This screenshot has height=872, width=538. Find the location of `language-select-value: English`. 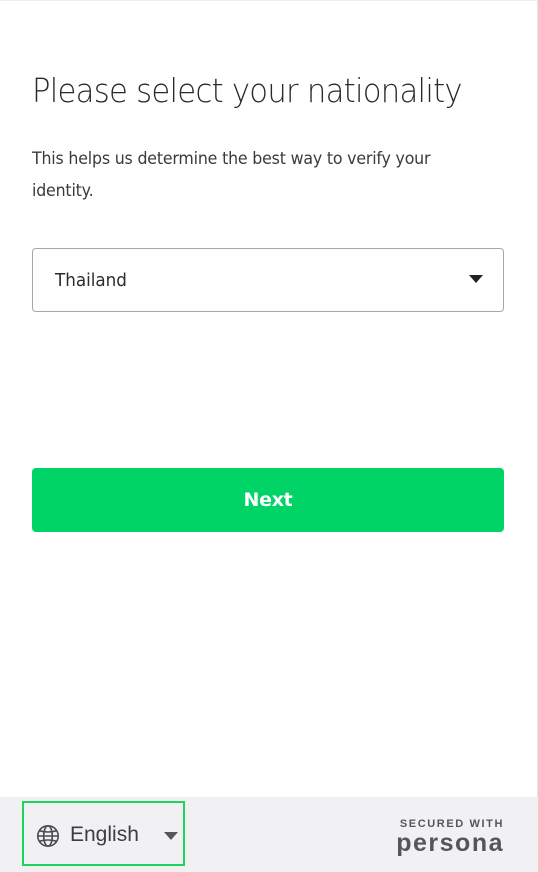

language-select-value: English is located at coordinates (104, 834).